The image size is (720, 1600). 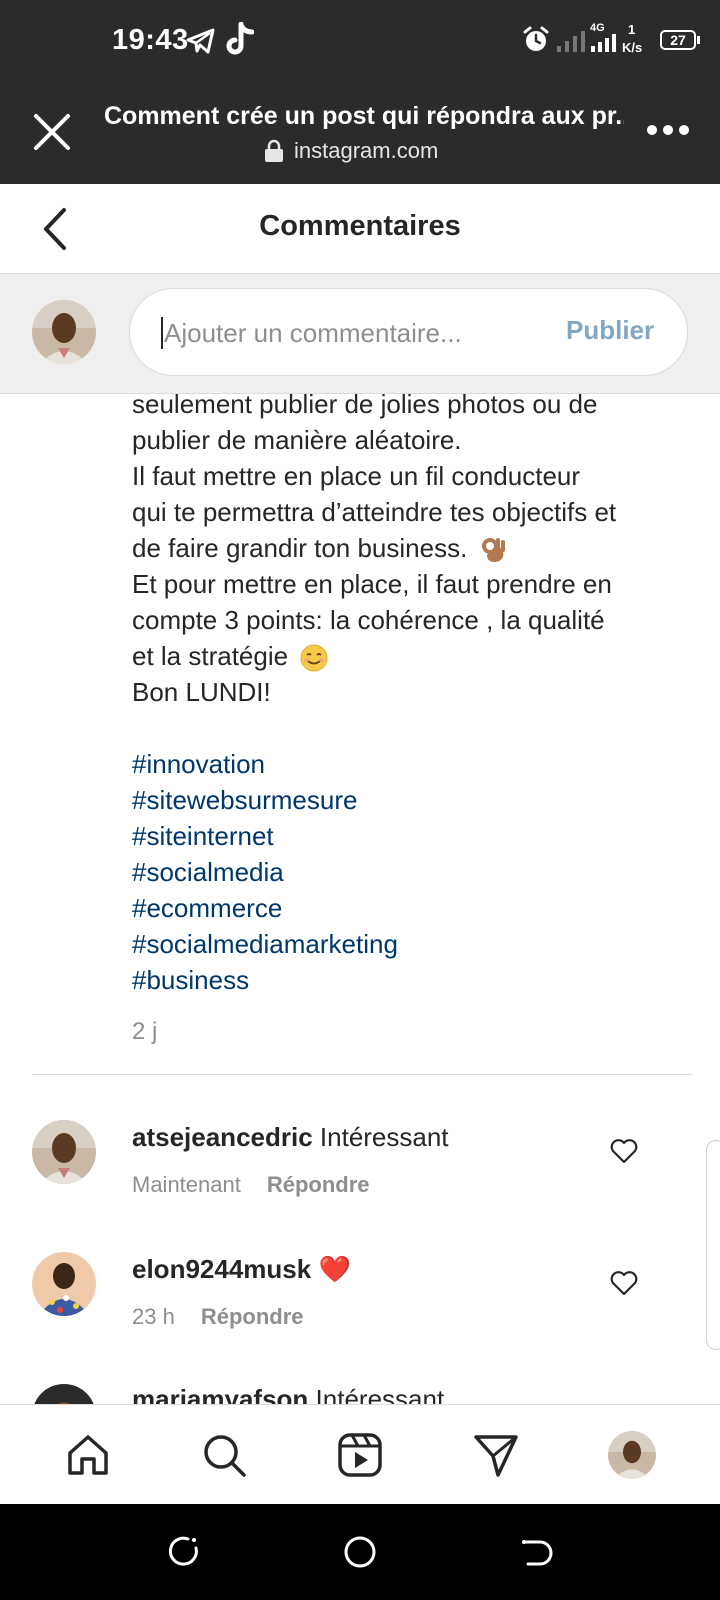 I want to click on system-navigation-bar, so click(x=360, y=1552).